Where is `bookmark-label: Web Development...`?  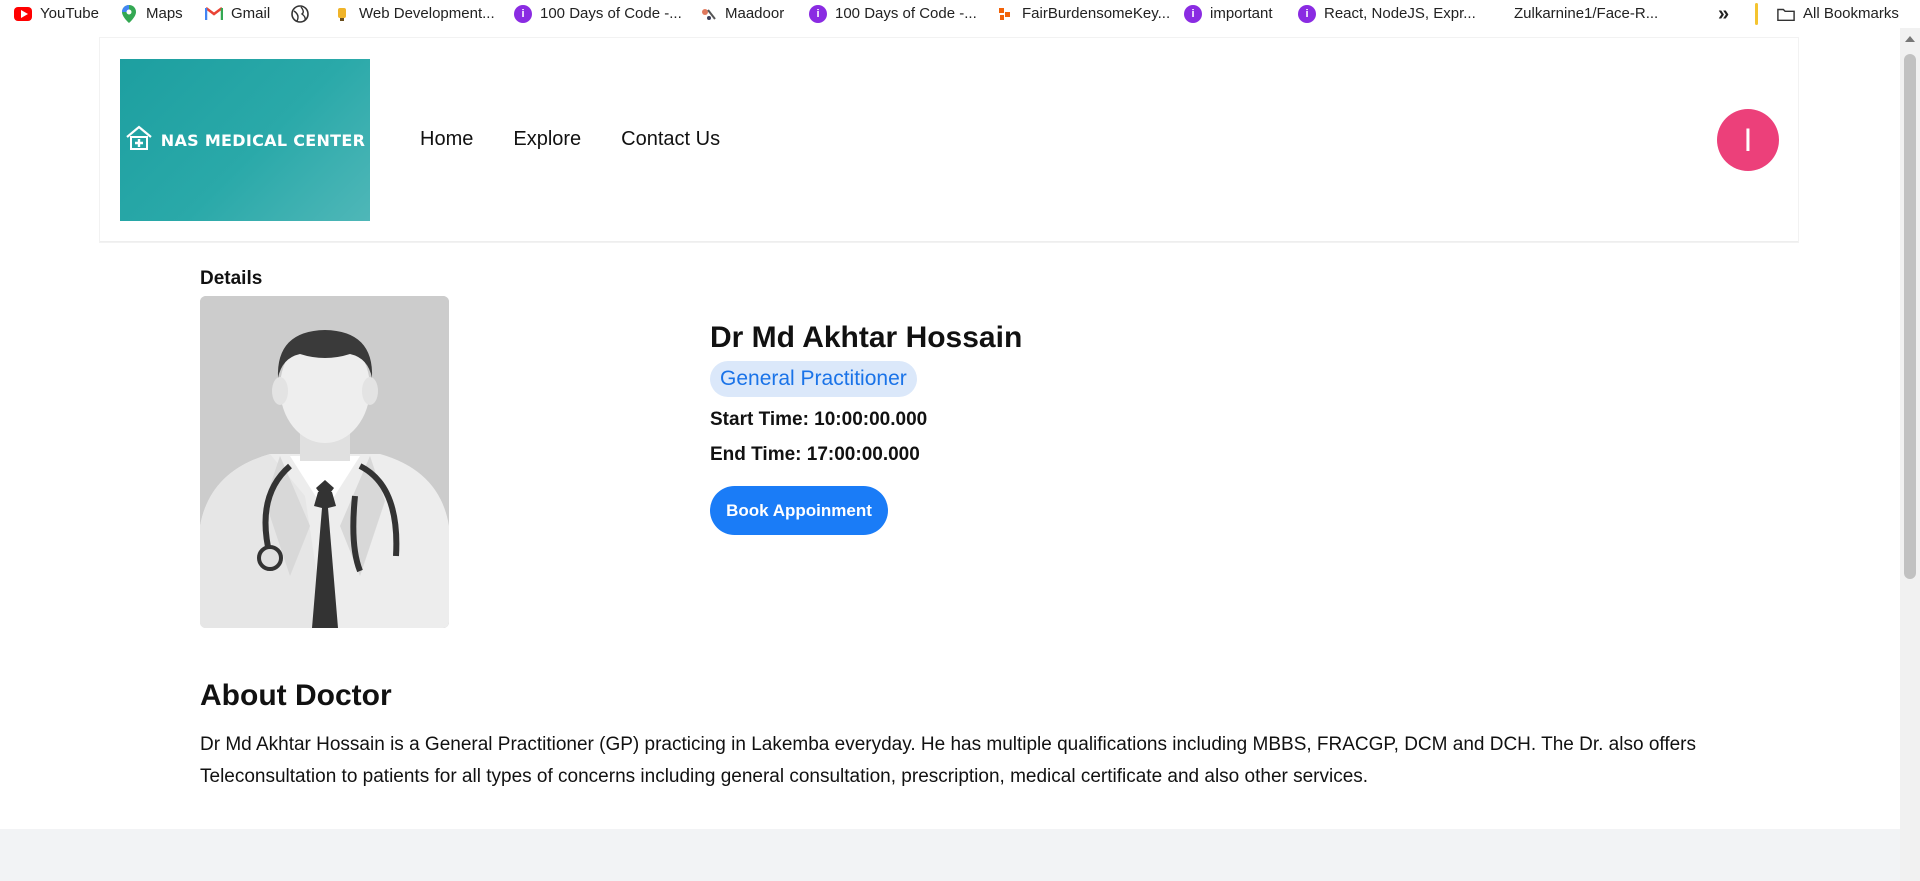
bookmark-label: Web Development... is located at coordinates (427, 13).